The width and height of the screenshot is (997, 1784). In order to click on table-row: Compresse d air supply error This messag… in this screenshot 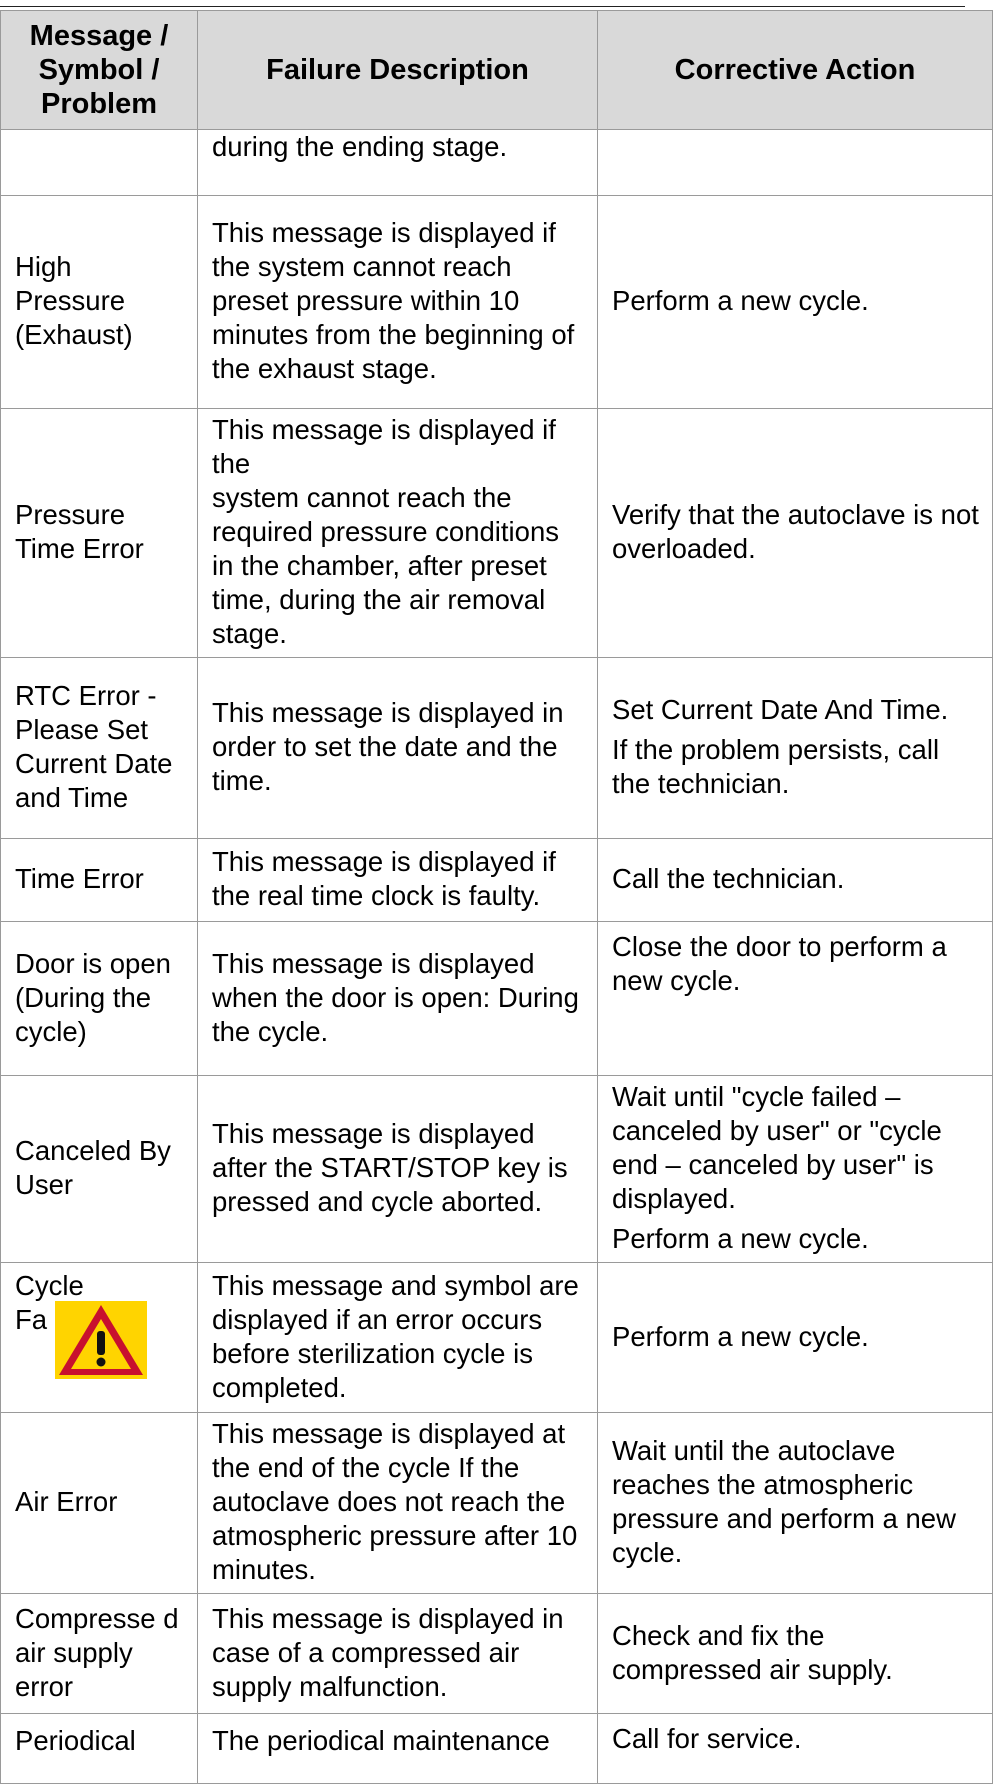, I will do `click(496, 1653)`.